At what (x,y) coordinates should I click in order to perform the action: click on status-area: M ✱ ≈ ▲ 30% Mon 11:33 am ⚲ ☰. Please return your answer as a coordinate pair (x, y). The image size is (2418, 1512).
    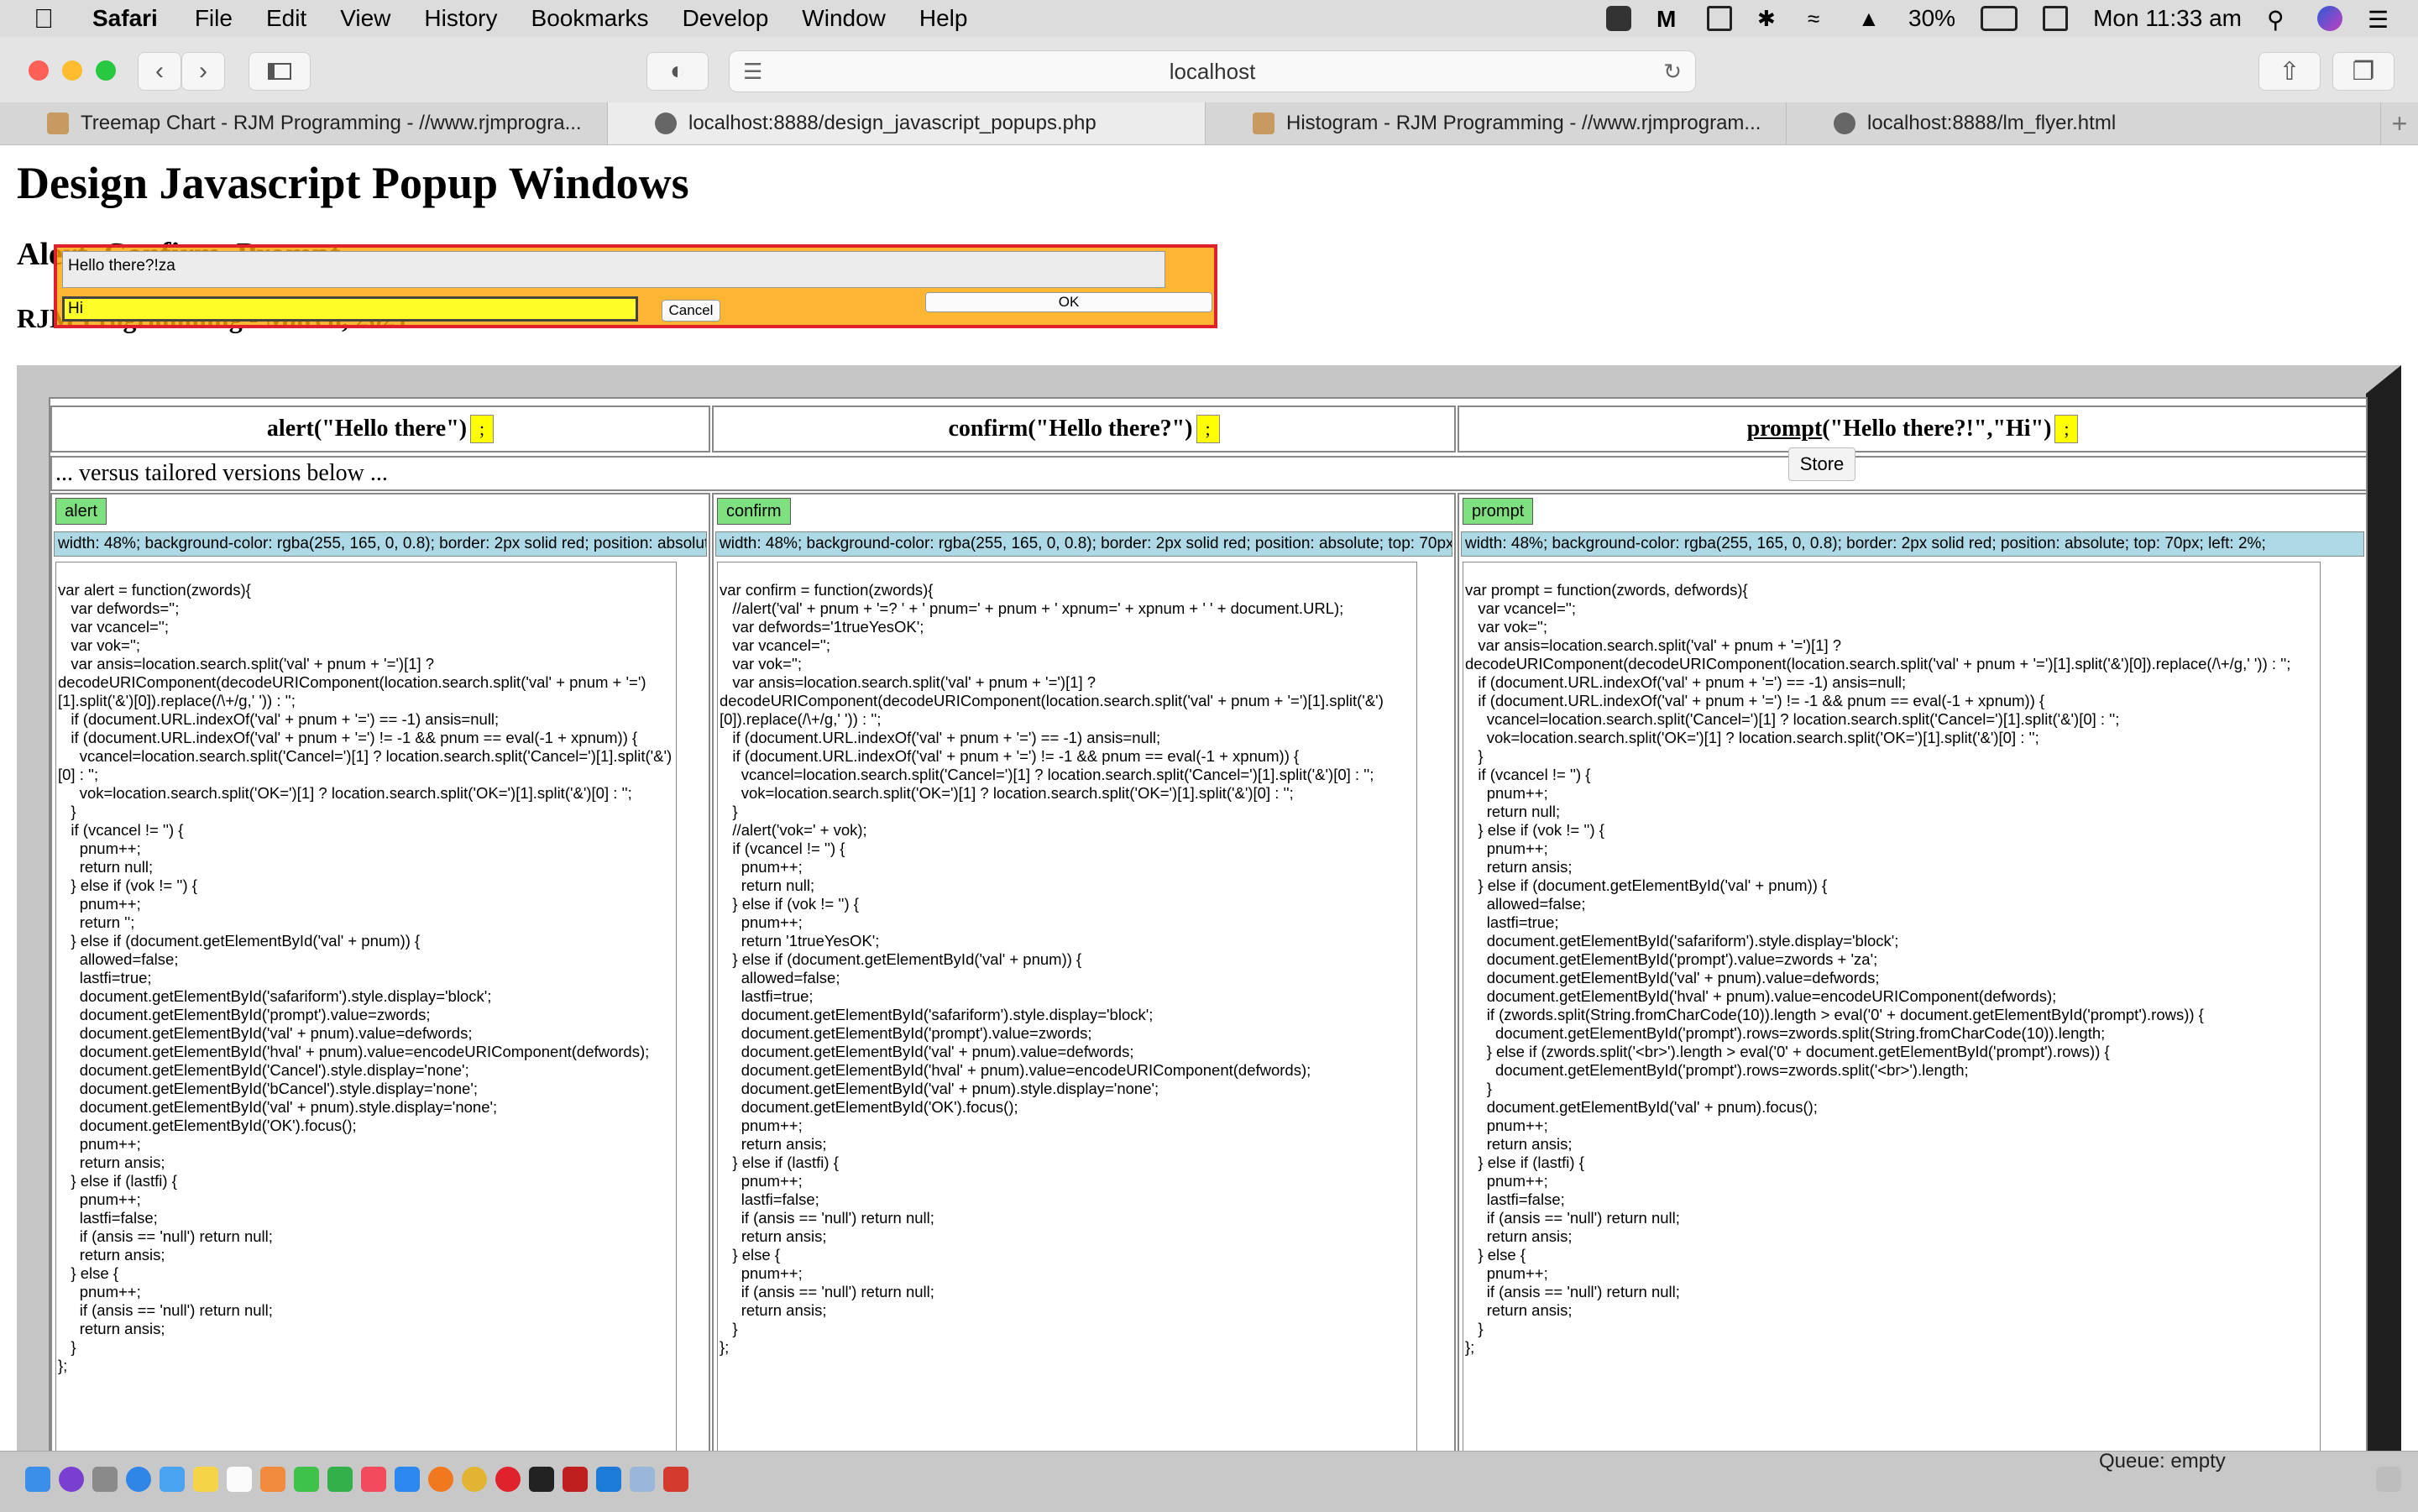
    Looking at the image, I should click on (1999, 18).